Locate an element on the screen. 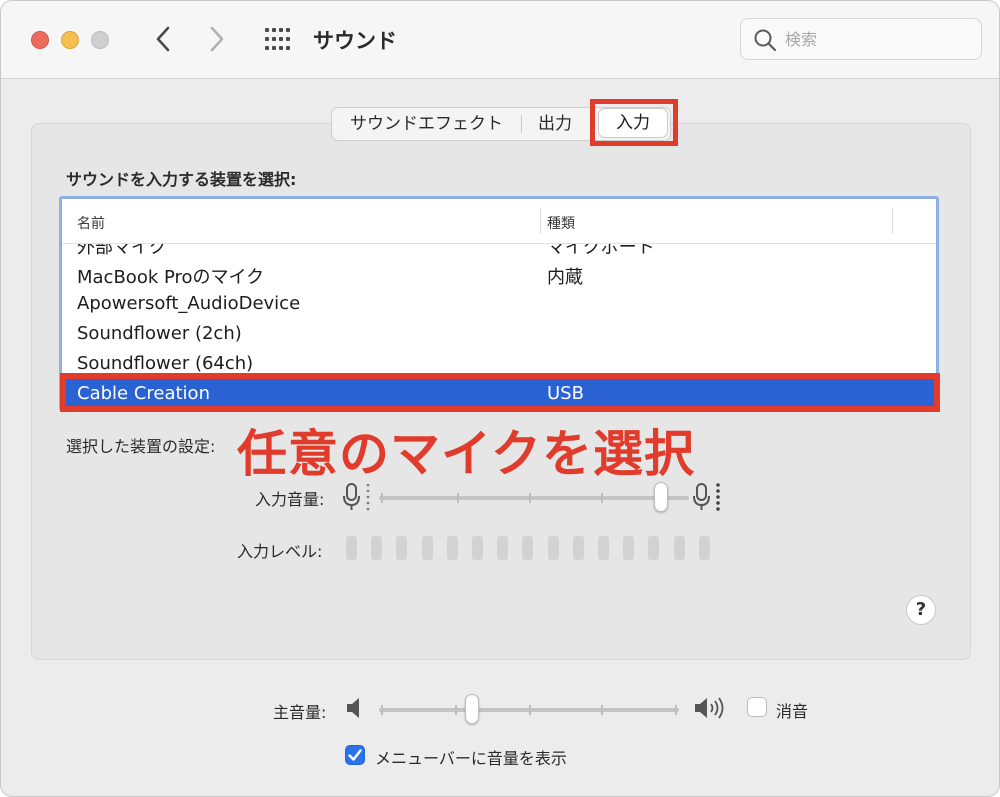 The width and height of the screenshot is (1000, 797). slider-track is located at coordinates (534, 498).